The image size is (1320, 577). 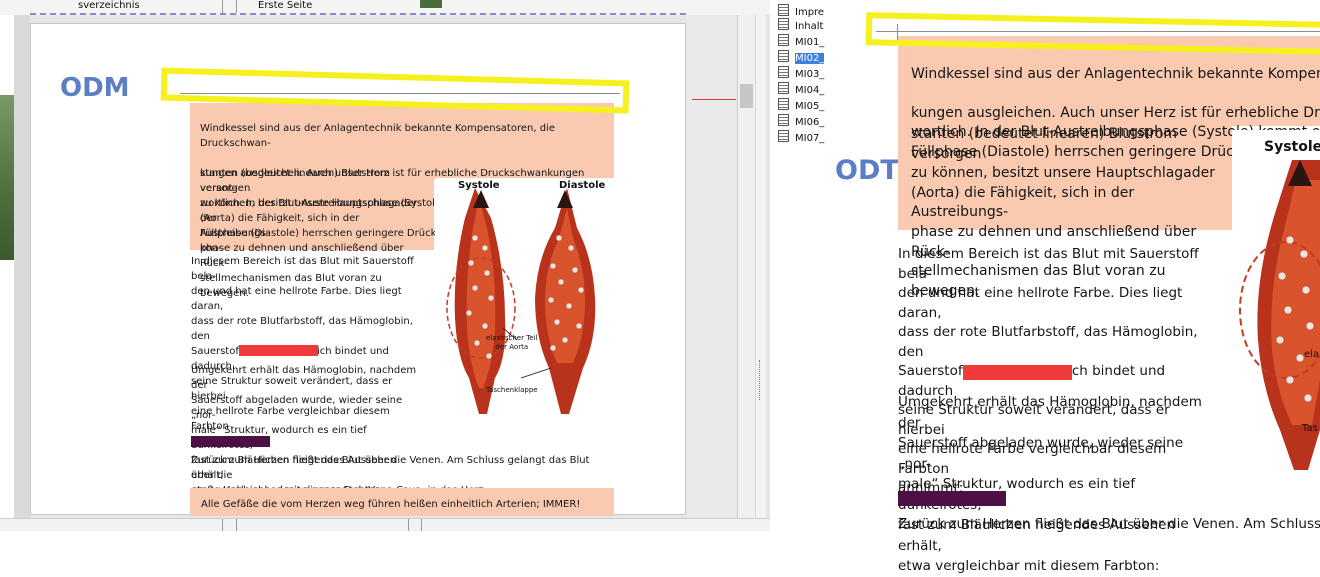 I want to click on nav-item-mi01: MI01_, so click(x=806, y=41).